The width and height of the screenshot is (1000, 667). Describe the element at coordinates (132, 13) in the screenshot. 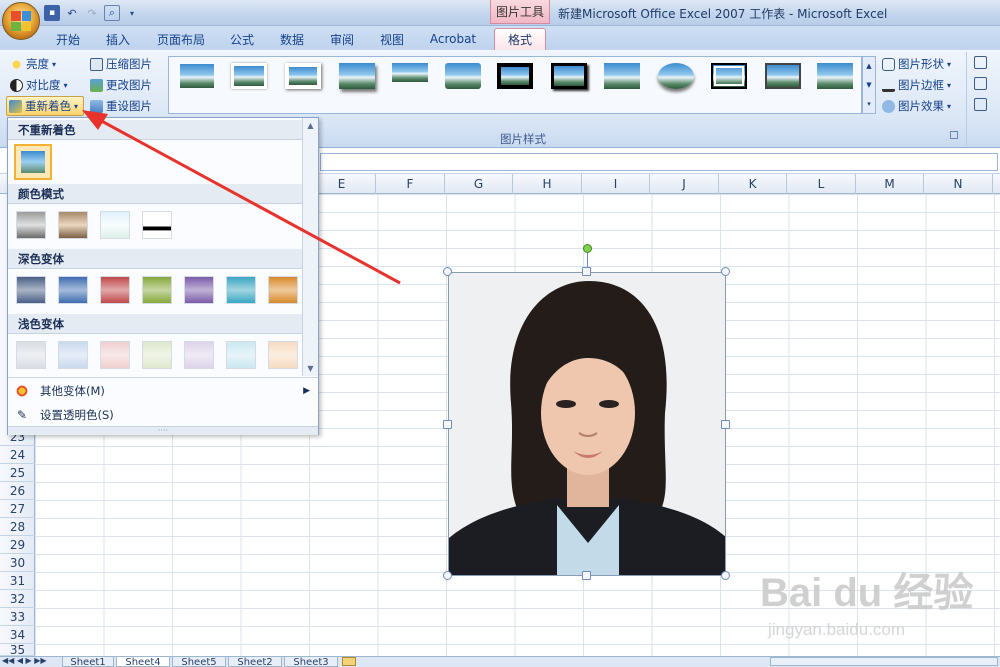

I see `customize-qat-icon: ▾` at that location.